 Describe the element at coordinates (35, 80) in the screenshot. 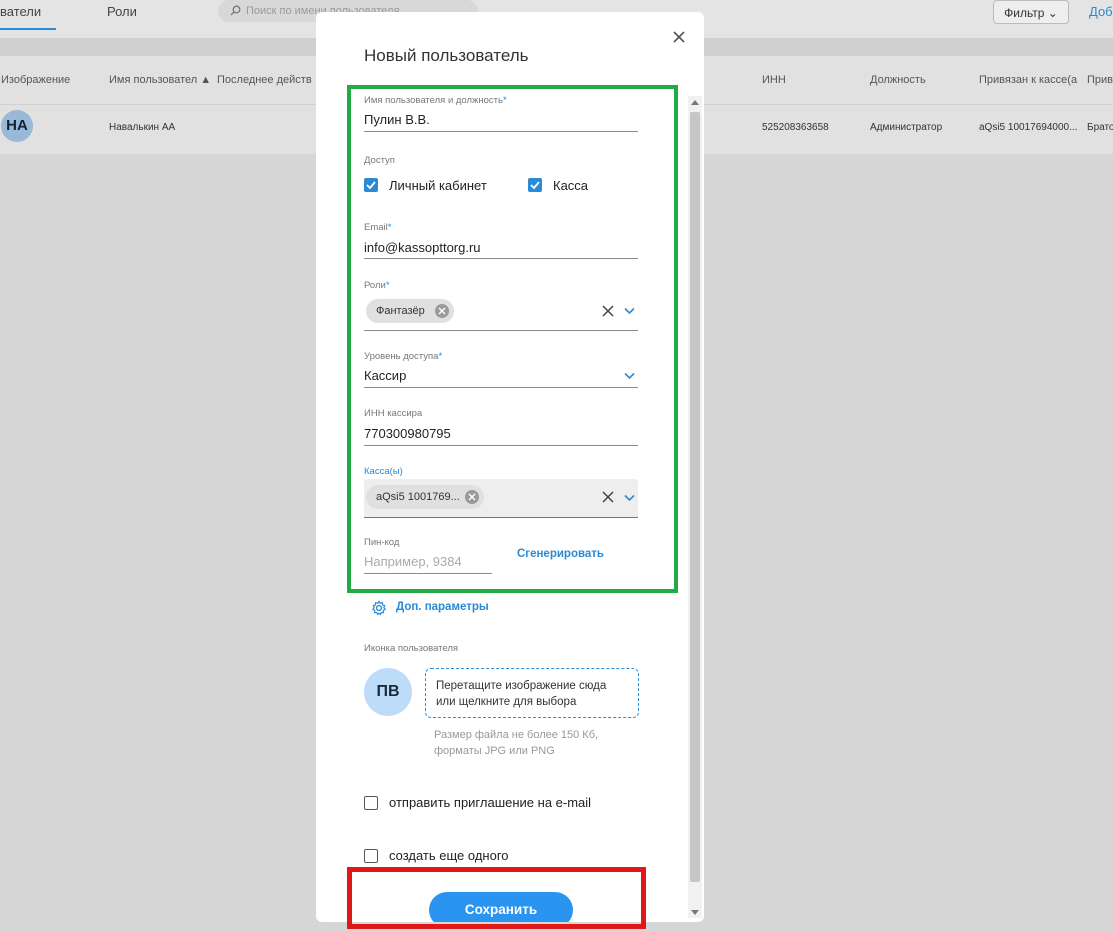

I see `column-header-image: Изображение` at that location.